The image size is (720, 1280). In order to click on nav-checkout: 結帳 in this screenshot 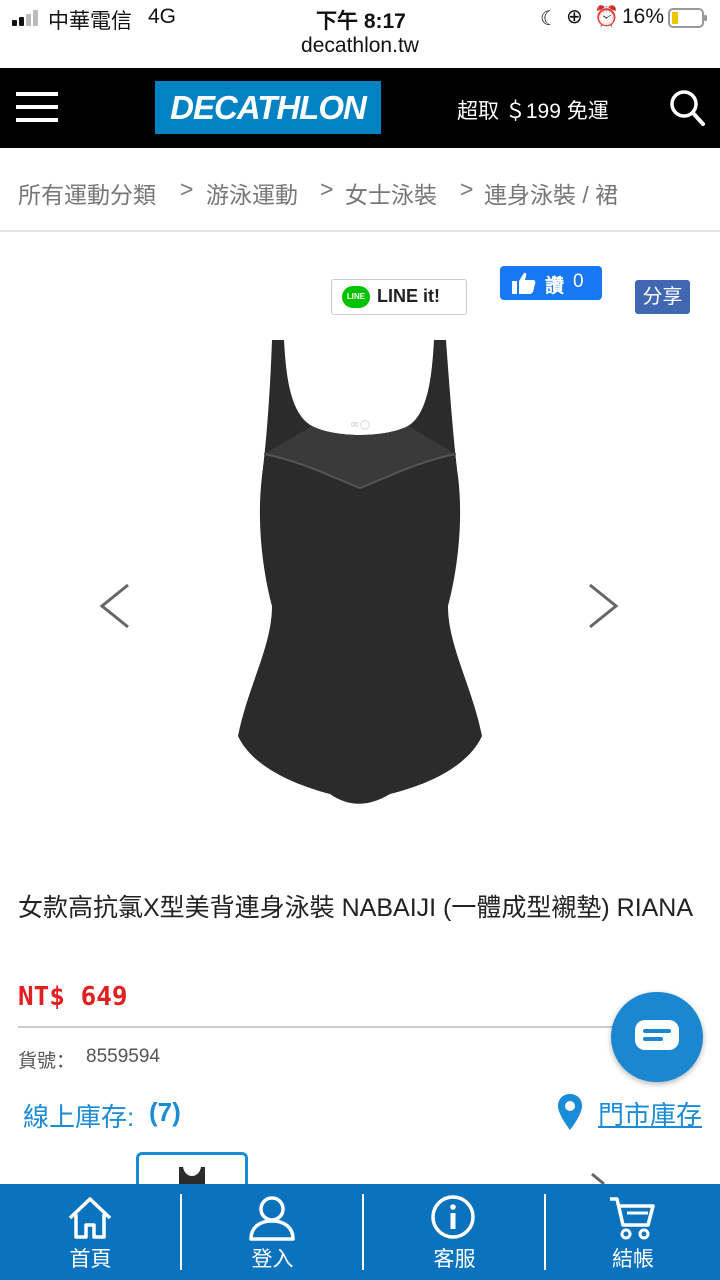, I will do `click(633, 1232)`.